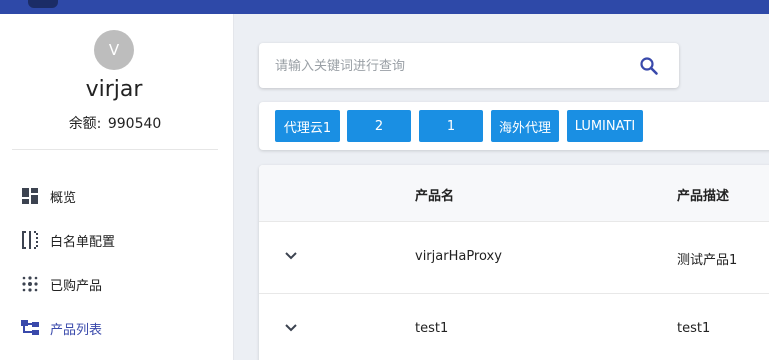 This screenshot has height=360, width=769. I want to click on product-description-cell: 测试产品1, so click(707, 260).